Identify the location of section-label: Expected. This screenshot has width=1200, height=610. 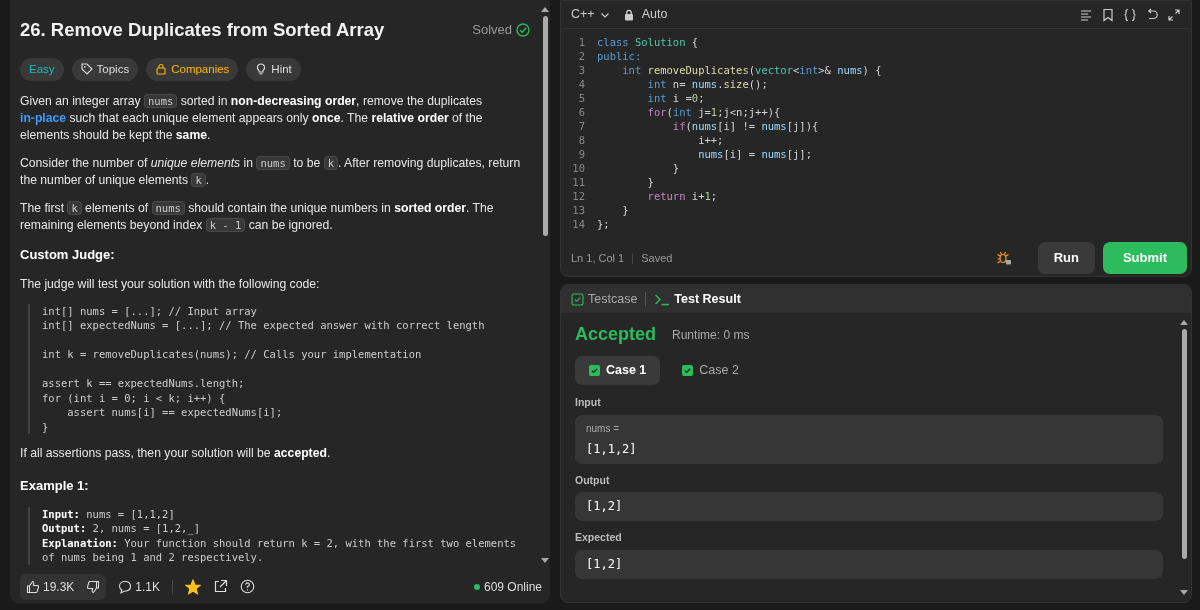
(599, 538).